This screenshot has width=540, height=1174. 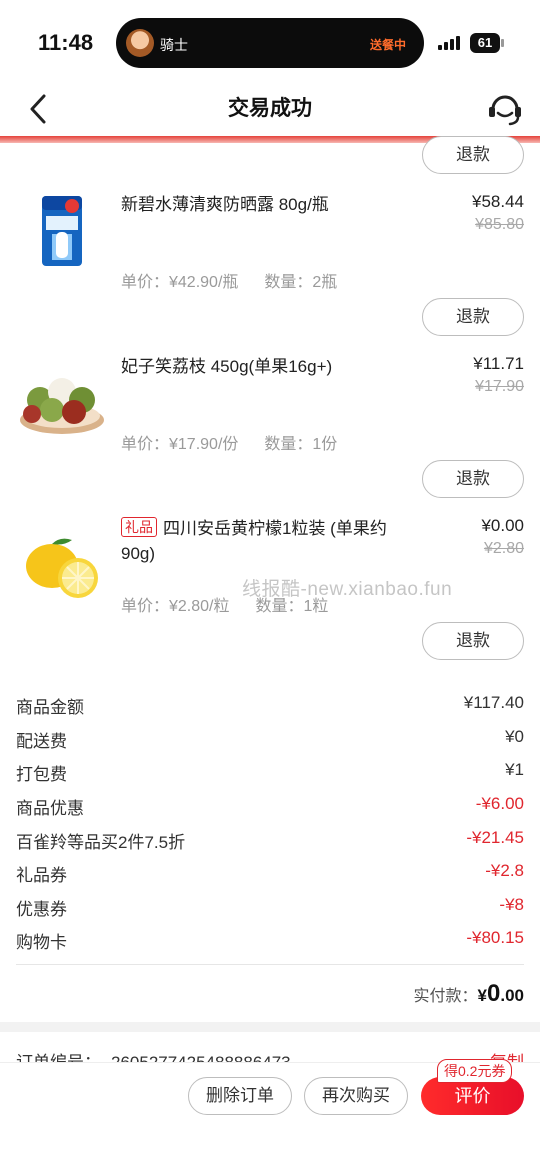 What do you see at coordinates (270, 706) in the screenshot?
I see `summary-row: 商品金额 ¥117.40` at bounding box center [270, 706].